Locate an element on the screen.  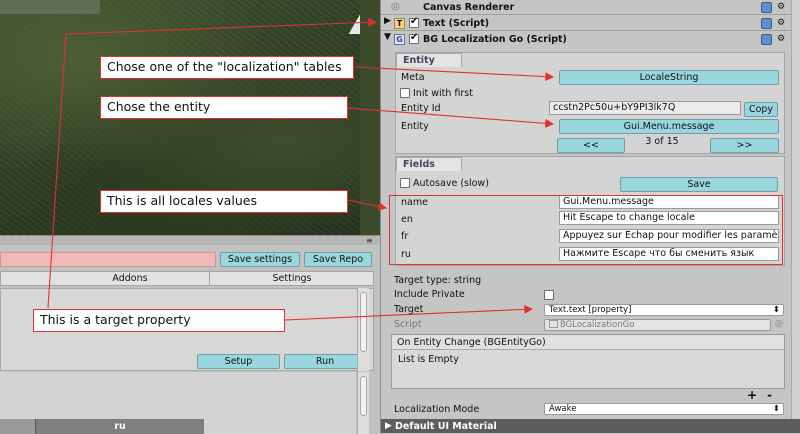
grid-scrollbar is located at coordinates (363, 403).